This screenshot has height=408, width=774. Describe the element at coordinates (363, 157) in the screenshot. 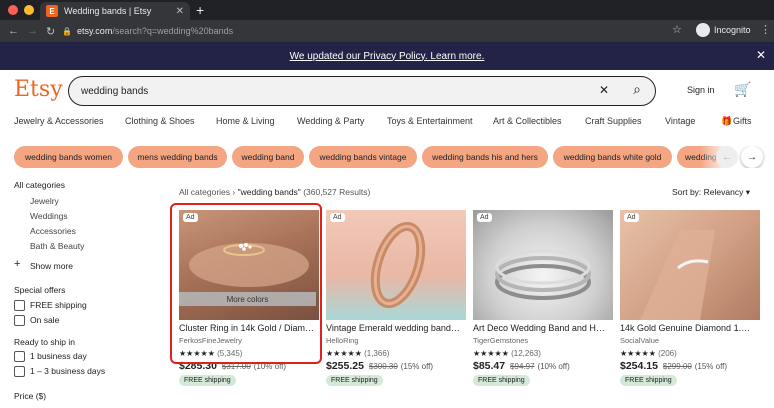

I see `pill-wedding-bands-vintage: wedding bands vintage` at that location.